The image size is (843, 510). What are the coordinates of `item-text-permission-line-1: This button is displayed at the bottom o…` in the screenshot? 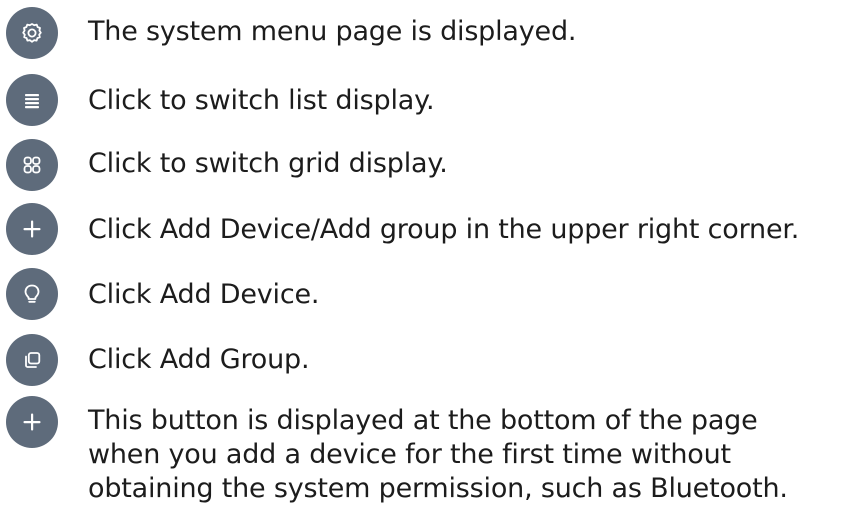 It's located at (423, 420).